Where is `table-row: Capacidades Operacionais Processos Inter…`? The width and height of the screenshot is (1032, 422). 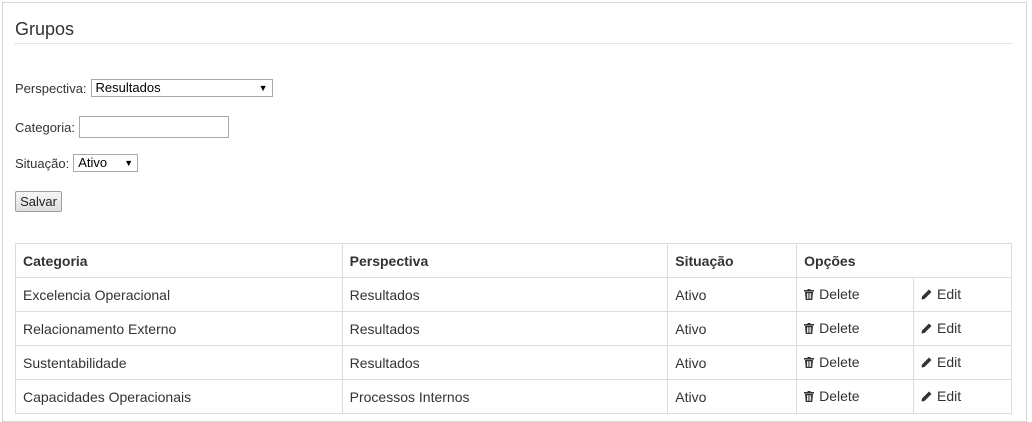 table-row: Capacidades Operacionais Processos Inter… is located at coordinates (513, 396).